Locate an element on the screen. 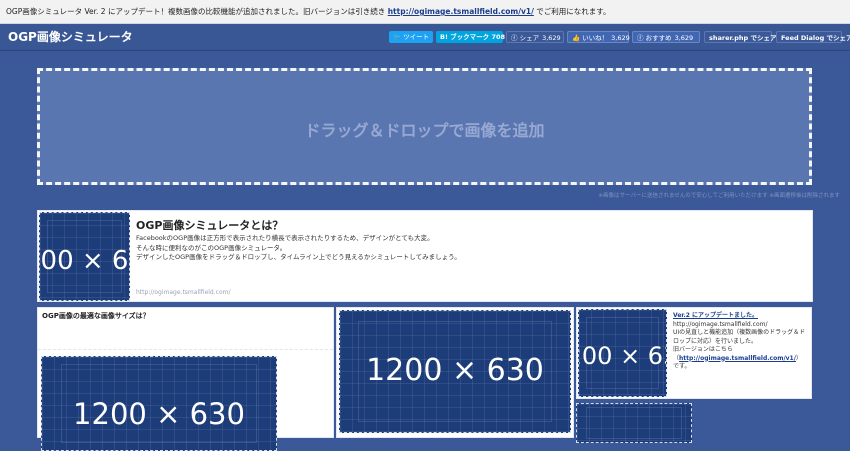 This screenshot has height=451, width=850. facebook-share-button: ⓕ シェア 3,629 is located at coordinates (535, 37).